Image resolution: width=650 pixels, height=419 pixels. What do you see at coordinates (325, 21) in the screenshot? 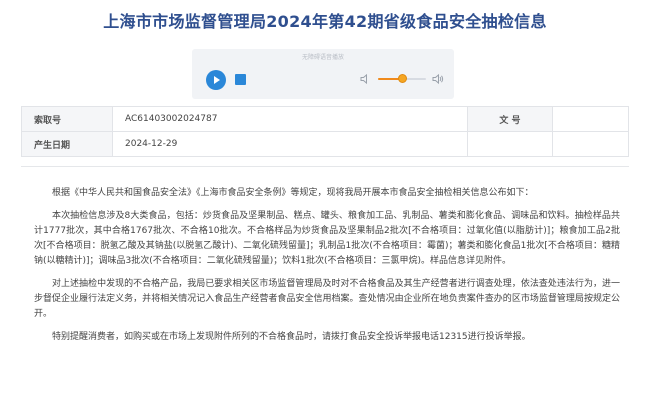
I see `page-title: 上海市市场监督管理局2024年第42期省级食品安全抽检信息` at bounding box center [325, 21].